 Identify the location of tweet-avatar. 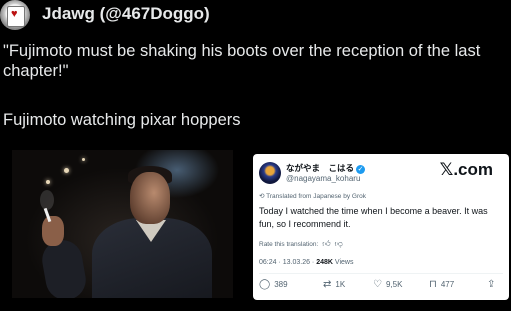
(270, 173).